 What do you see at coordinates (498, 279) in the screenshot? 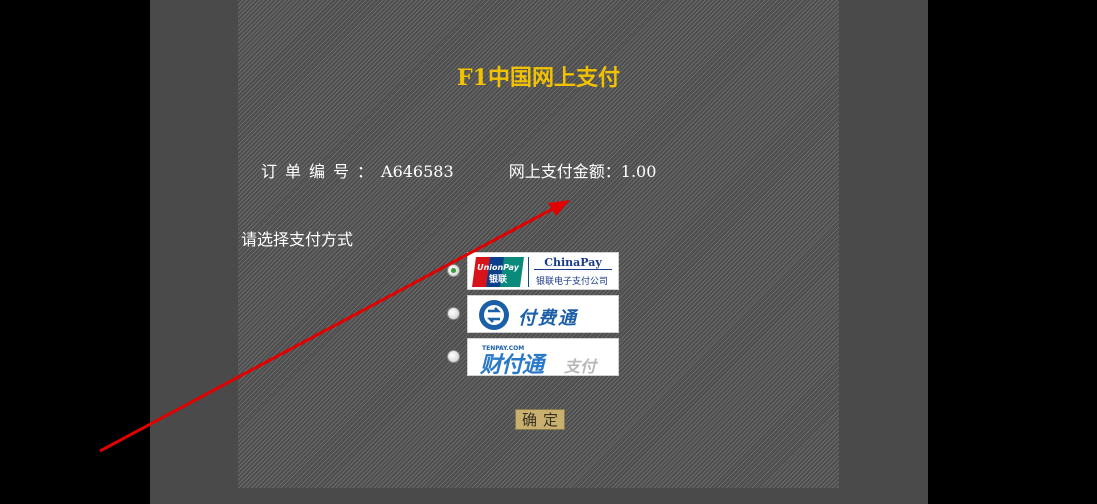
I see `unionpay-mark-cn: 银联` at bounding box center [498, 279].